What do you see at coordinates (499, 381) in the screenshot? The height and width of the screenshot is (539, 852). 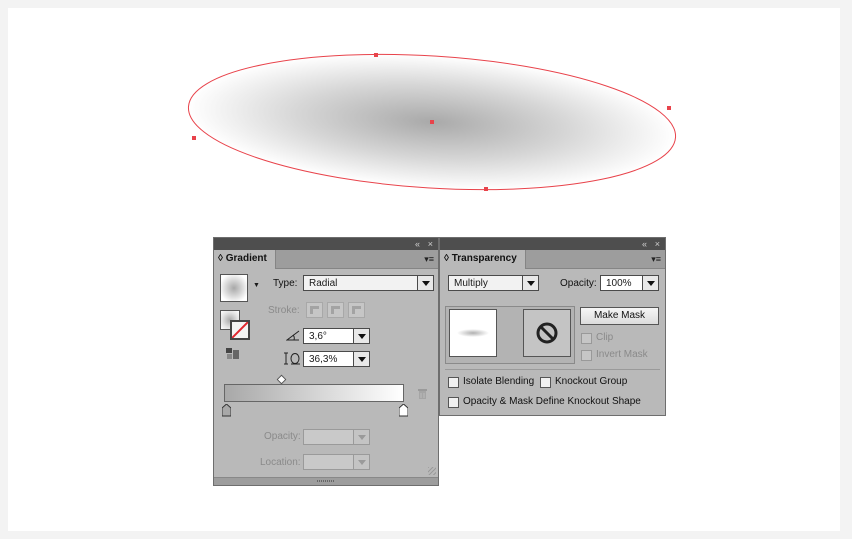 I see `isolate-blending-label: Isolate Blending` at bounding box center [499, 381].